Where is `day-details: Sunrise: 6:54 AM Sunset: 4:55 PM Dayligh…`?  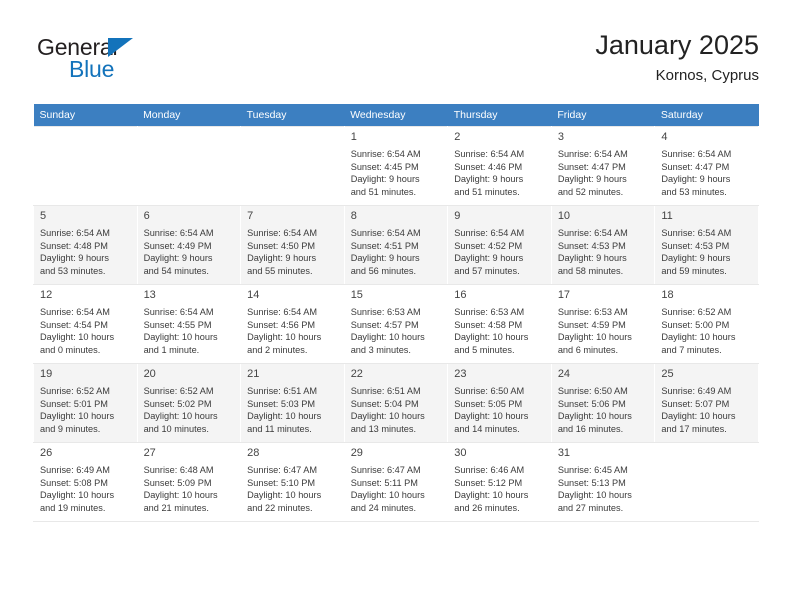
day-details: Sunrise: 6:54 AM Sunset: 4:55 PM Dayligh… is located at coordinates (189, 329).